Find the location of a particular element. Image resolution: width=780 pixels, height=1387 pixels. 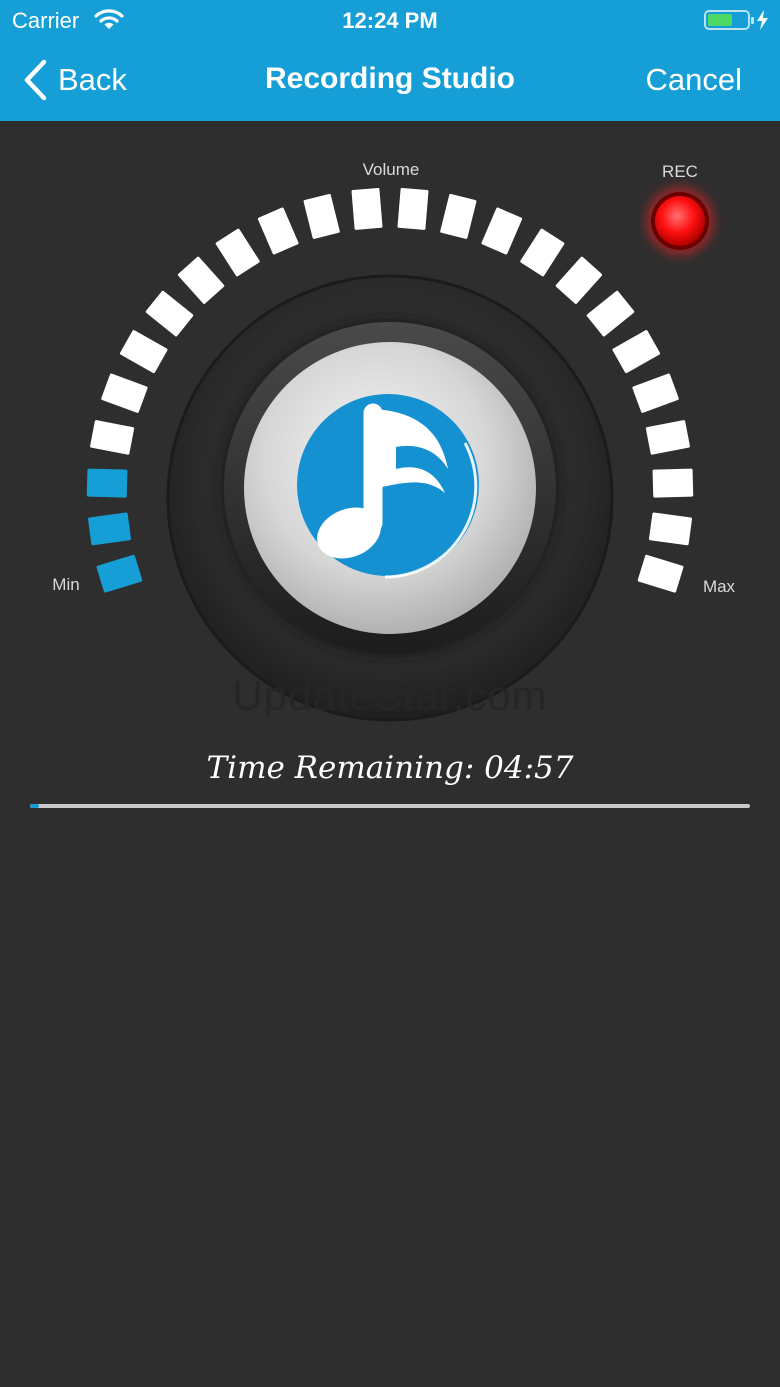

progress-fill is located at coordinates (34, 806).